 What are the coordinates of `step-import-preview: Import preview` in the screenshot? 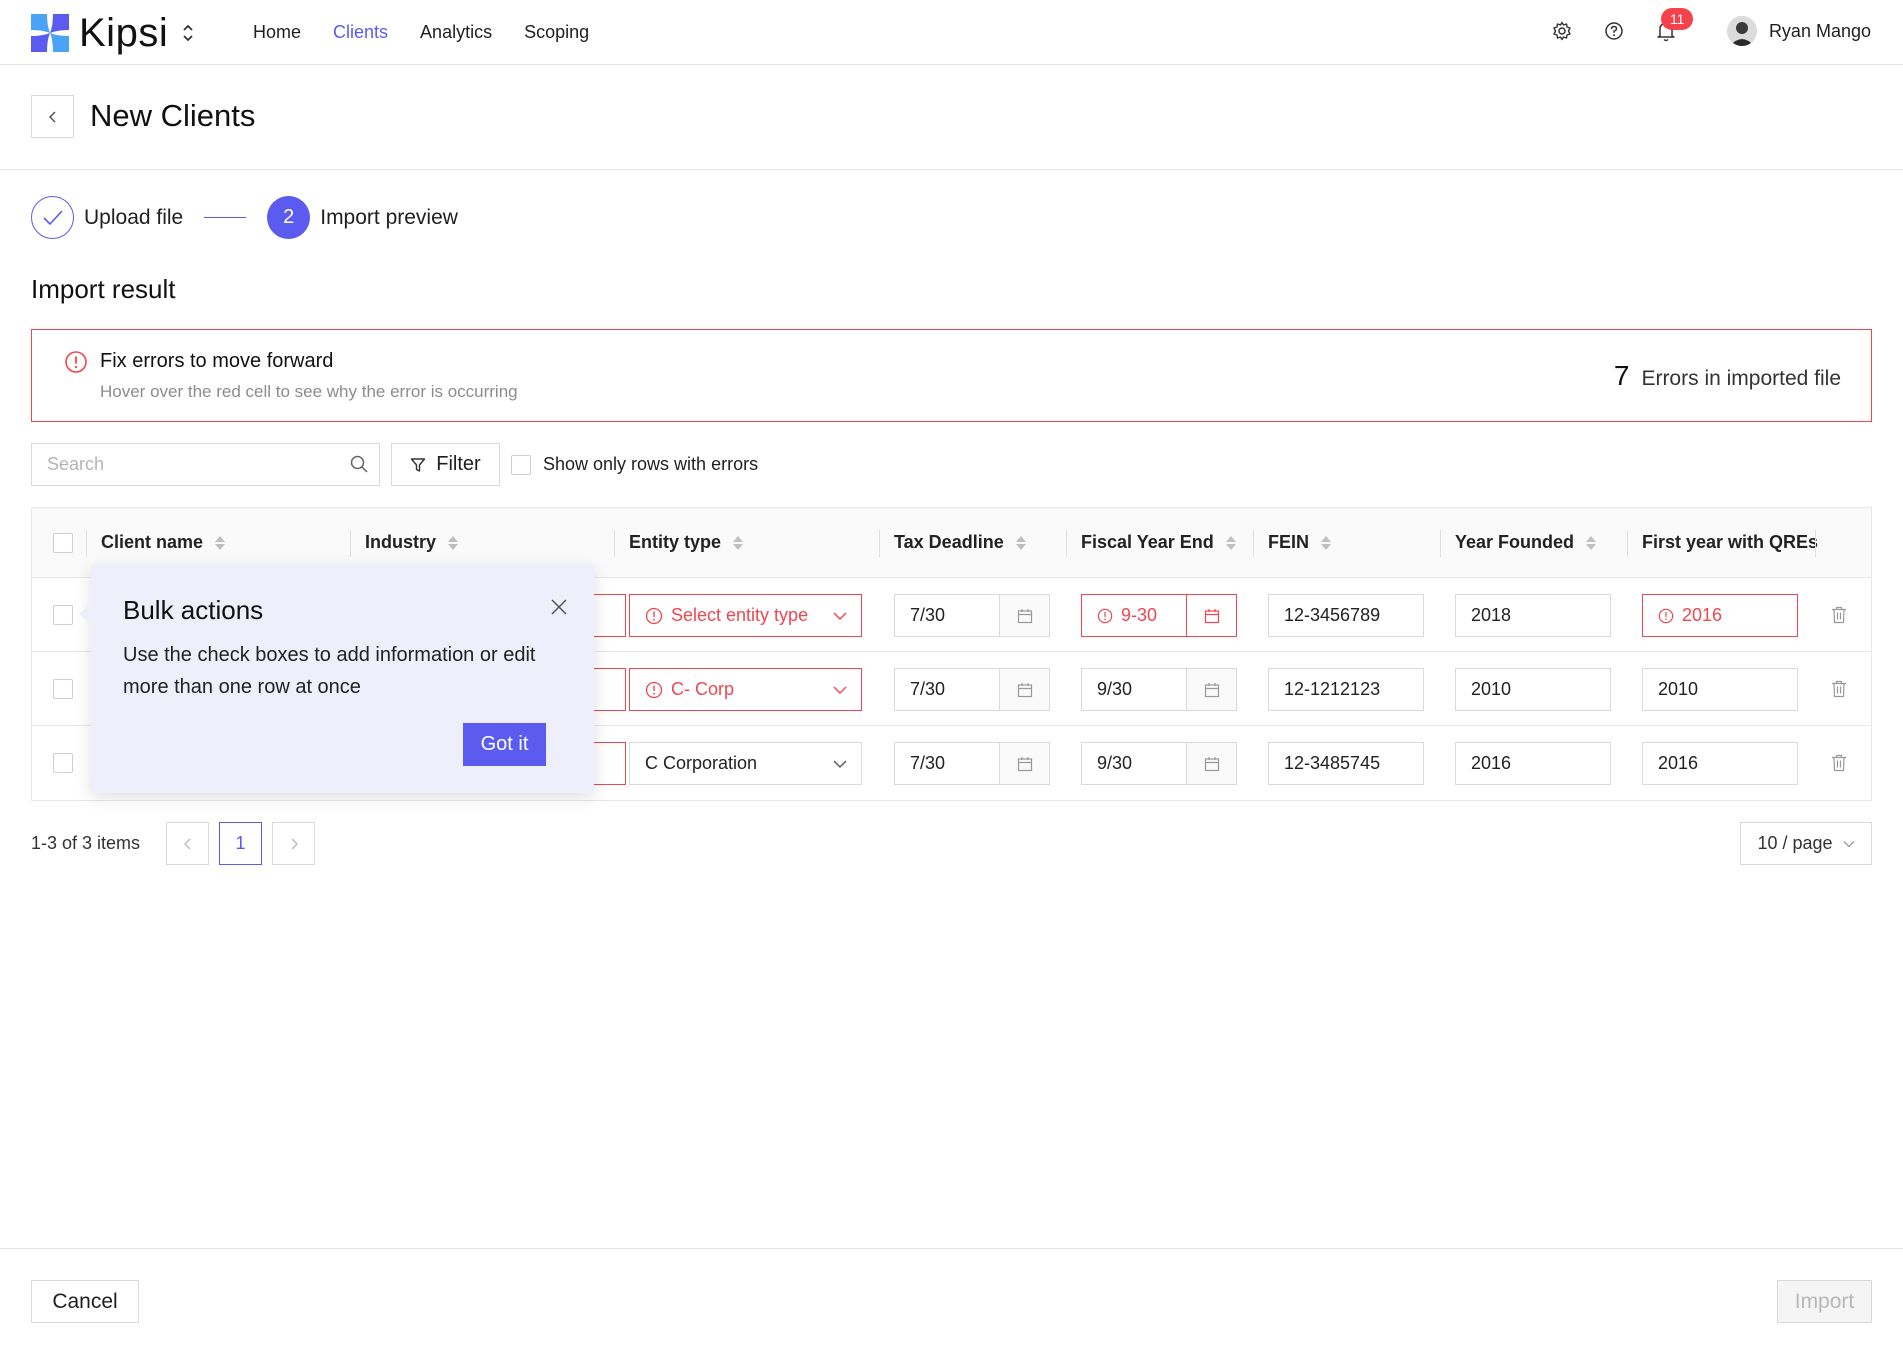 It's located at (389, 217).